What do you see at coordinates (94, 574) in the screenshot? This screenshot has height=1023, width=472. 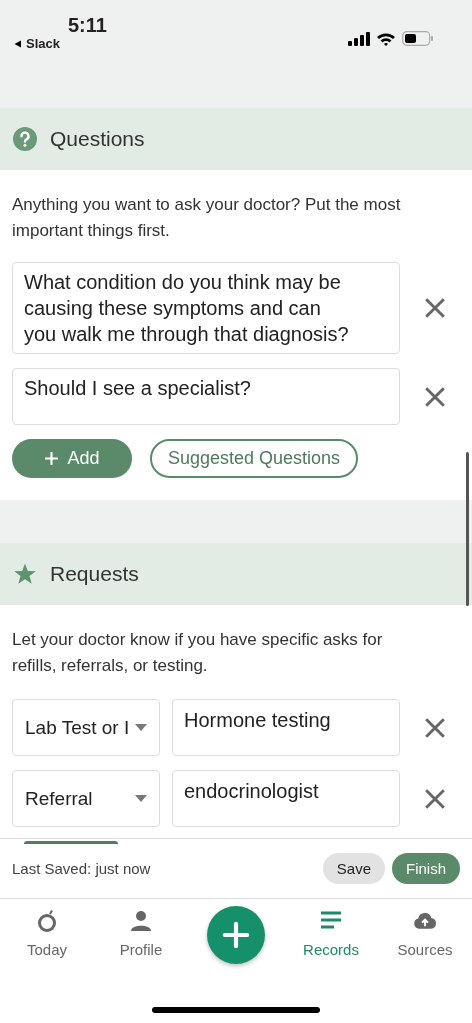 I see `section-title: Requests` at bounding box center [94, 574].